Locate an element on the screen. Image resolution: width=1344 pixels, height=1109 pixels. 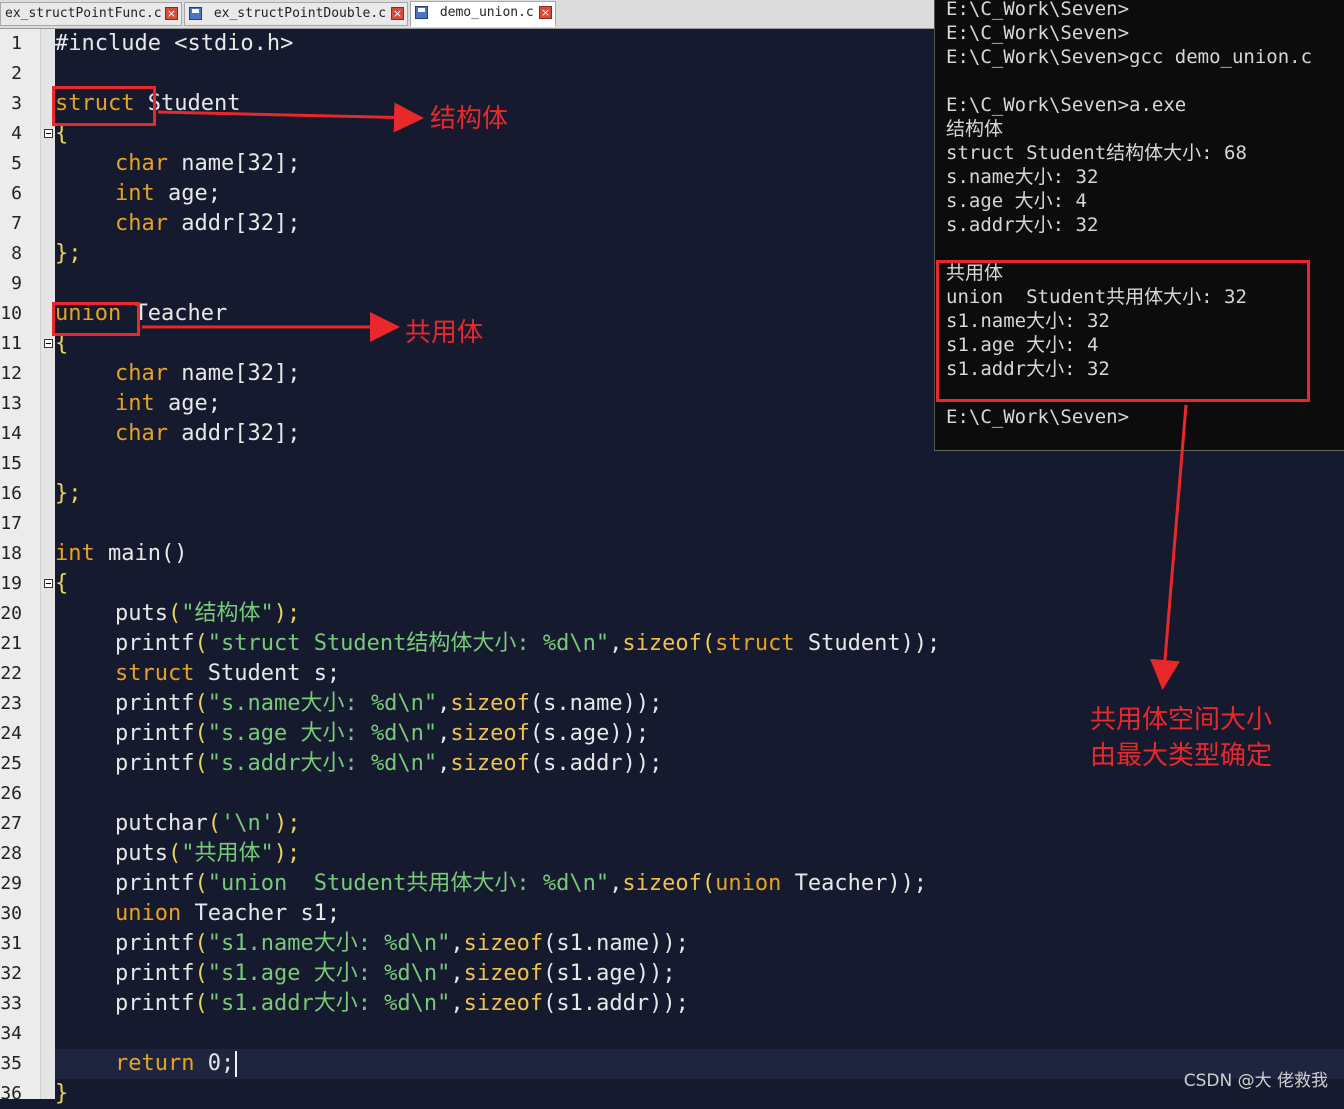
string-literal: "s.age 大小: %d\n" is located at coordinates (322, 733).